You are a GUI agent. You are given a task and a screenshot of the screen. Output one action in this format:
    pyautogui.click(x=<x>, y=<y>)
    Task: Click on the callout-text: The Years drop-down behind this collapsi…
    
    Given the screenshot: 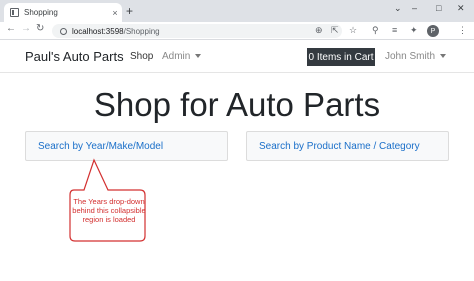 What is the action you would take?
    pyautogui.click(x=109, y=210)
    